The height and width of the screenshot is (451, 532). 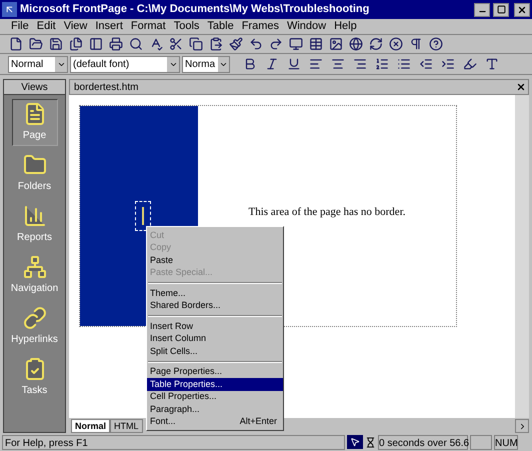 I want to click on cell-text: This area of the page has no border., so click(x=327, y=212).